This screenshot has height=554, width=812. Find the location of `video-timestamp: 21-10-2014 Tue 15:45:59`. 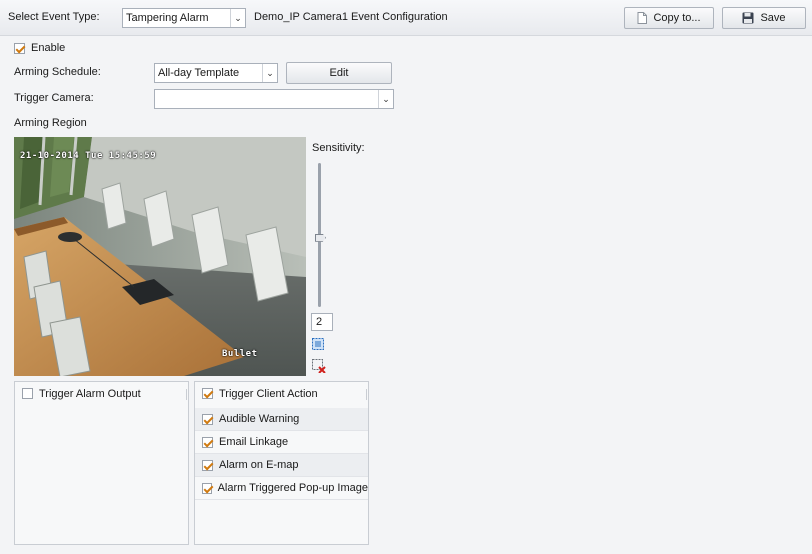

video-timestamp: 21-10-2014 Tue 15:45:59 is located at coordinates (88, 156).